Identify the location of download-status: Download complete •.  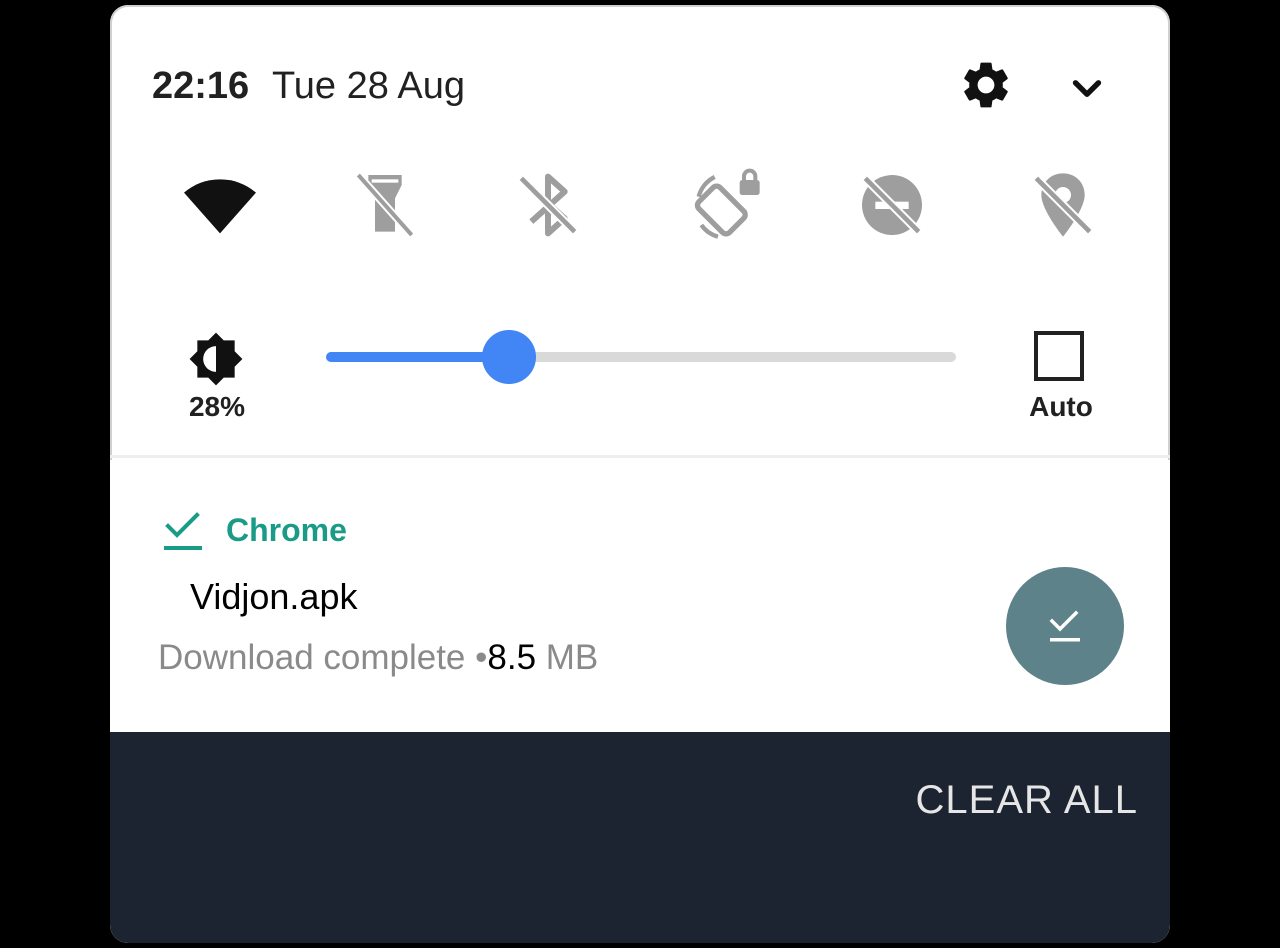
(323, 657).